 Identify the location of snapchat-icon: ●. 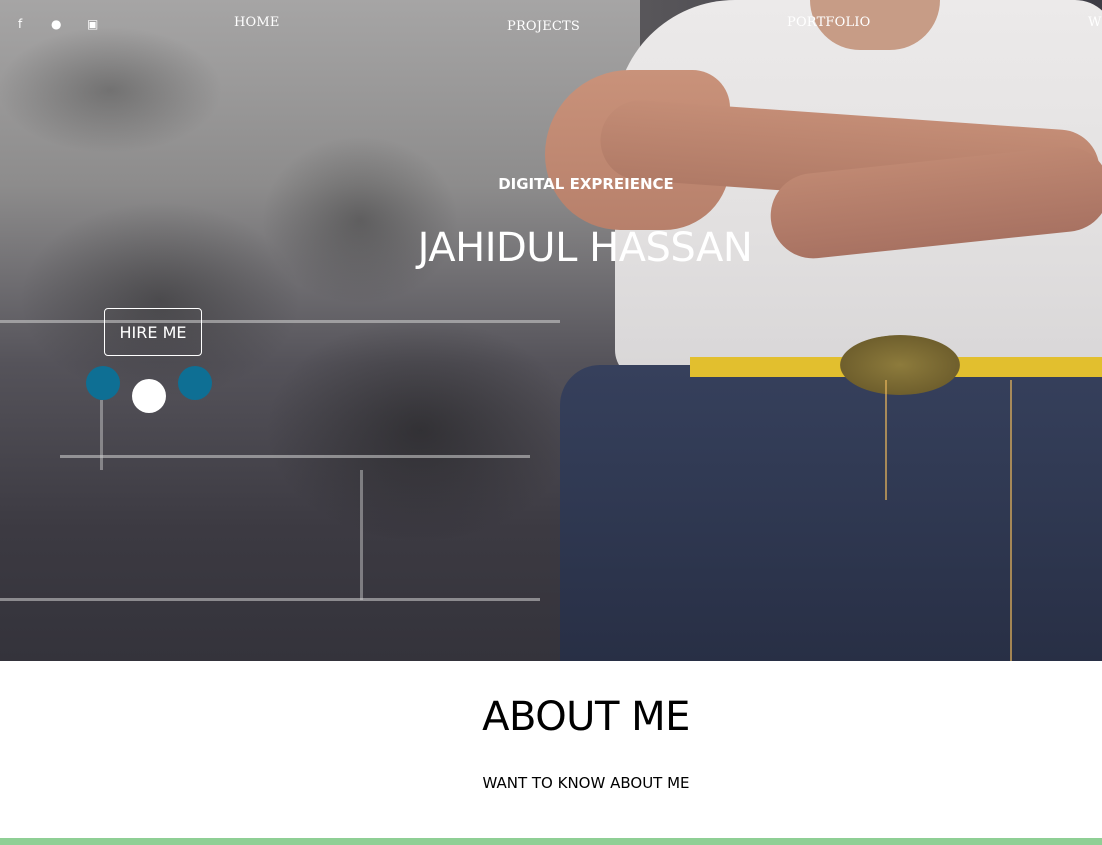
(56, 24).